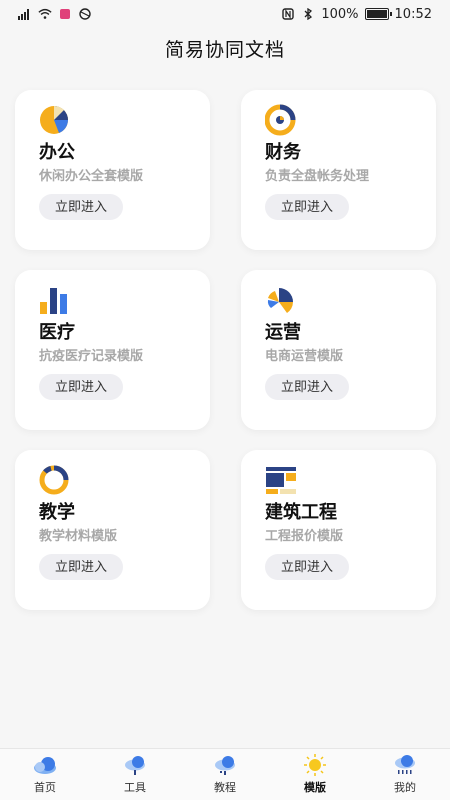 The width and height of the screenshot is (450, 800). I want to click on status-left, so click(55, 14).